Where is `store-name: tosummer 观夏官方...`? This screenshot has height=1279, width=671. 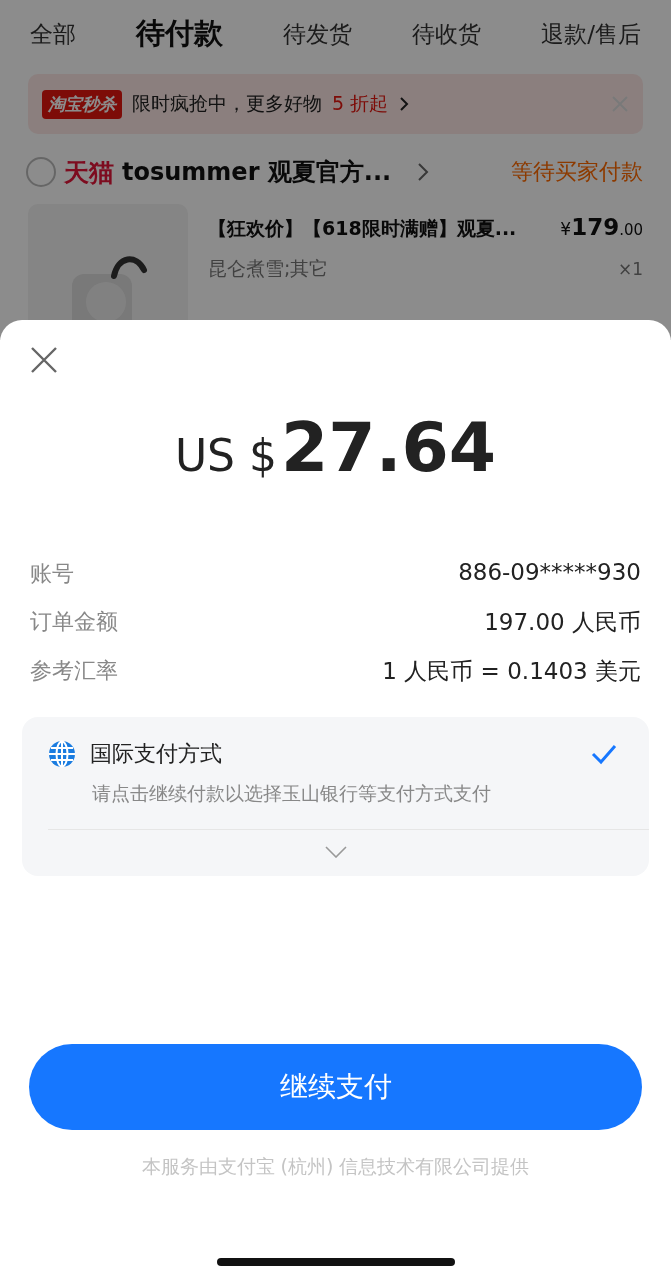 store-name: tosummer 观夏官方... is located at coordinates (257, 172).